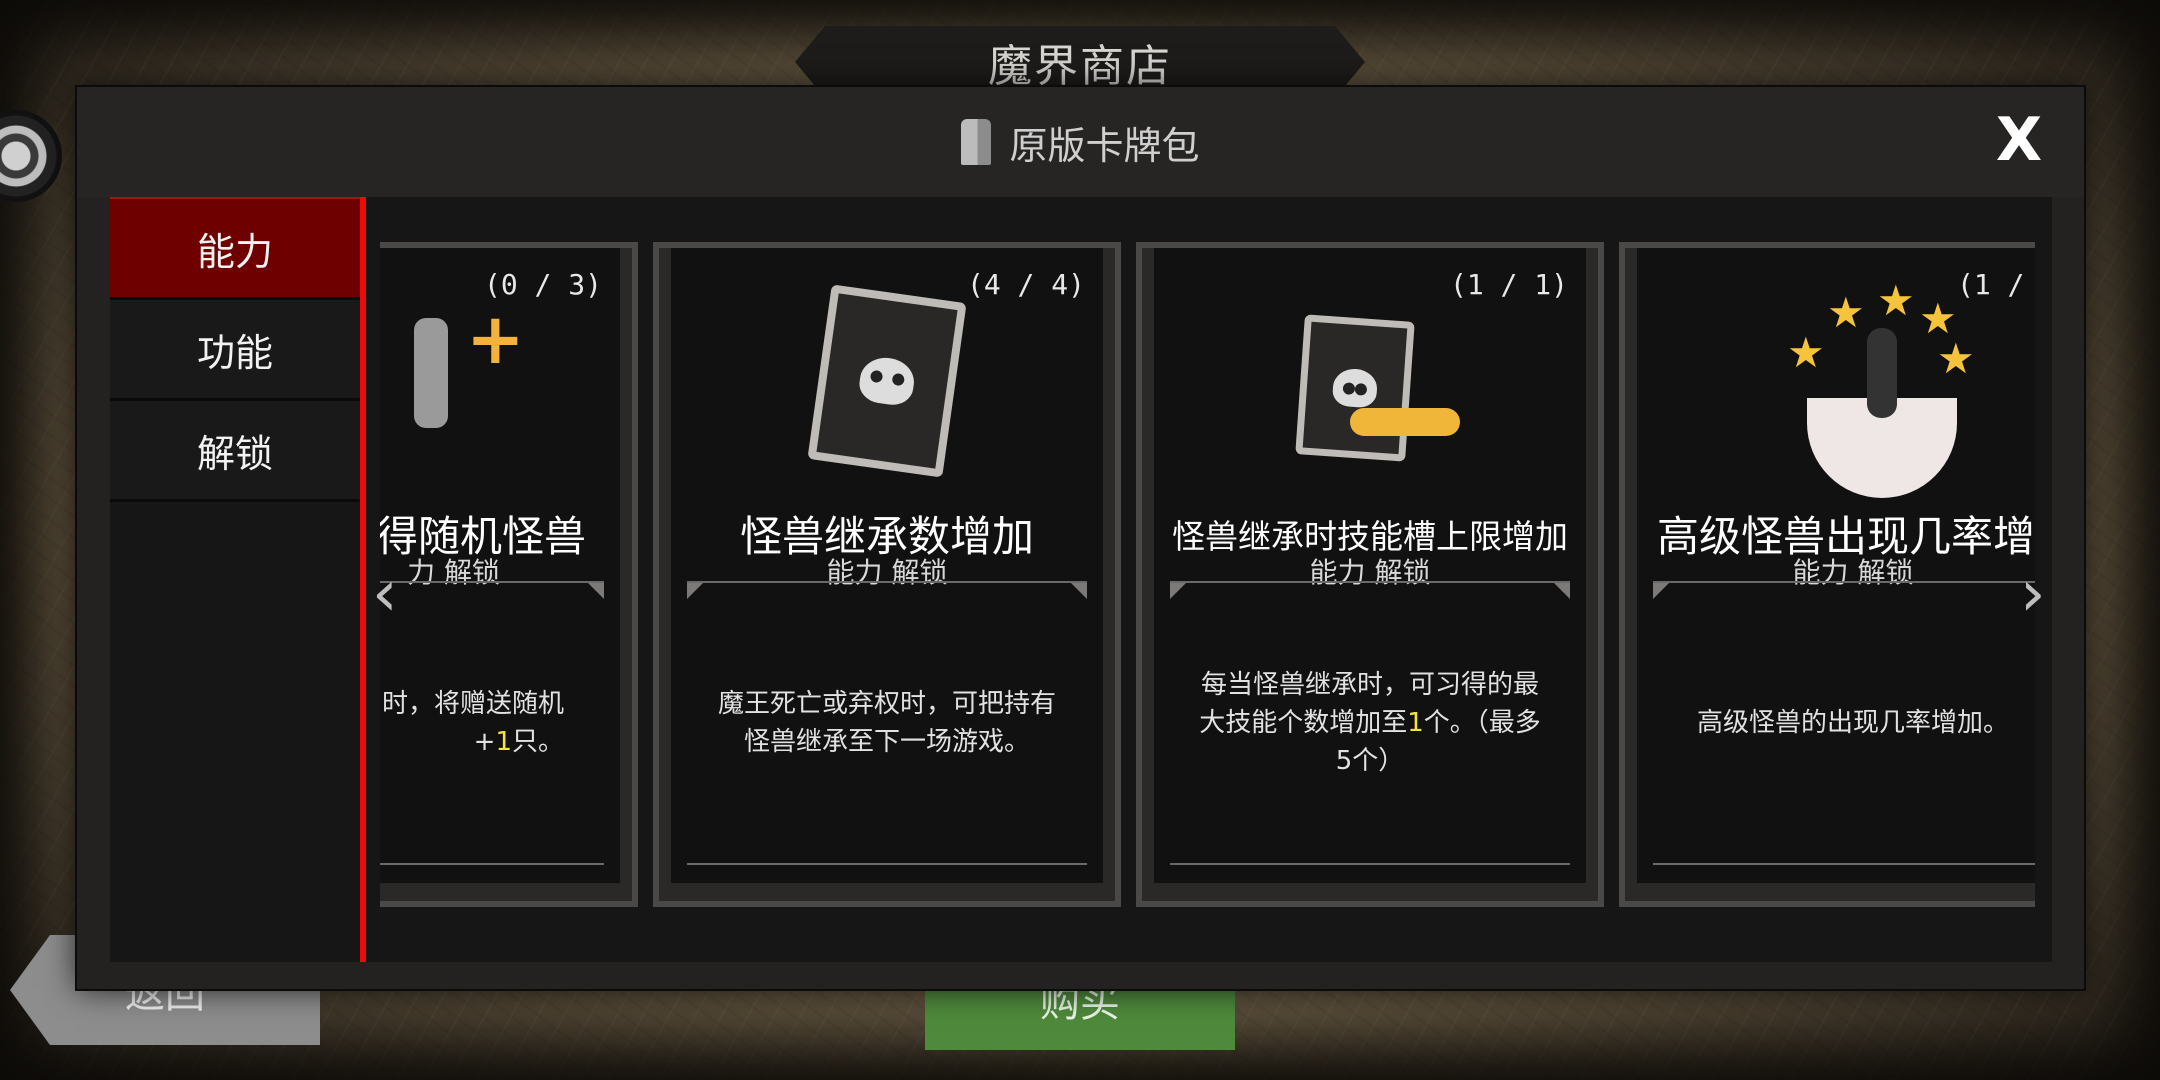  What do you see at coordinates (1852, 723) in the screenshot?
I see `desc-line: 高级怪兽的出现几率增加。` at bounding box center [1852, 723].